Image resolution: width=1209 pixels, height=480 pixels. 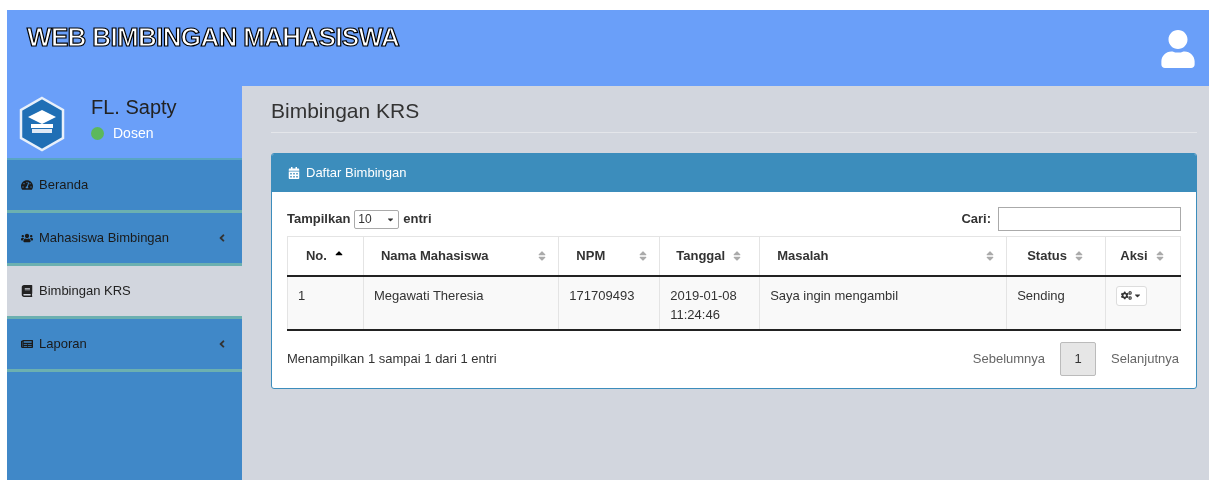 What do you see at coordinates (42, 124) in the screenshot?
I see `graduation-logo-icon` at bounding box center [42, 124].